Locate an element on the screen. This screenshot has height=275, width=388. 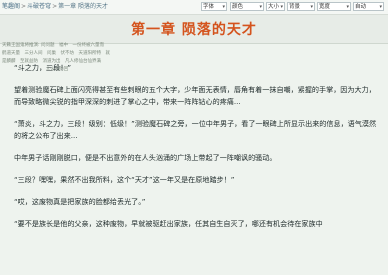
width-select-label: 宽度 is located at coordinates (325, 7).